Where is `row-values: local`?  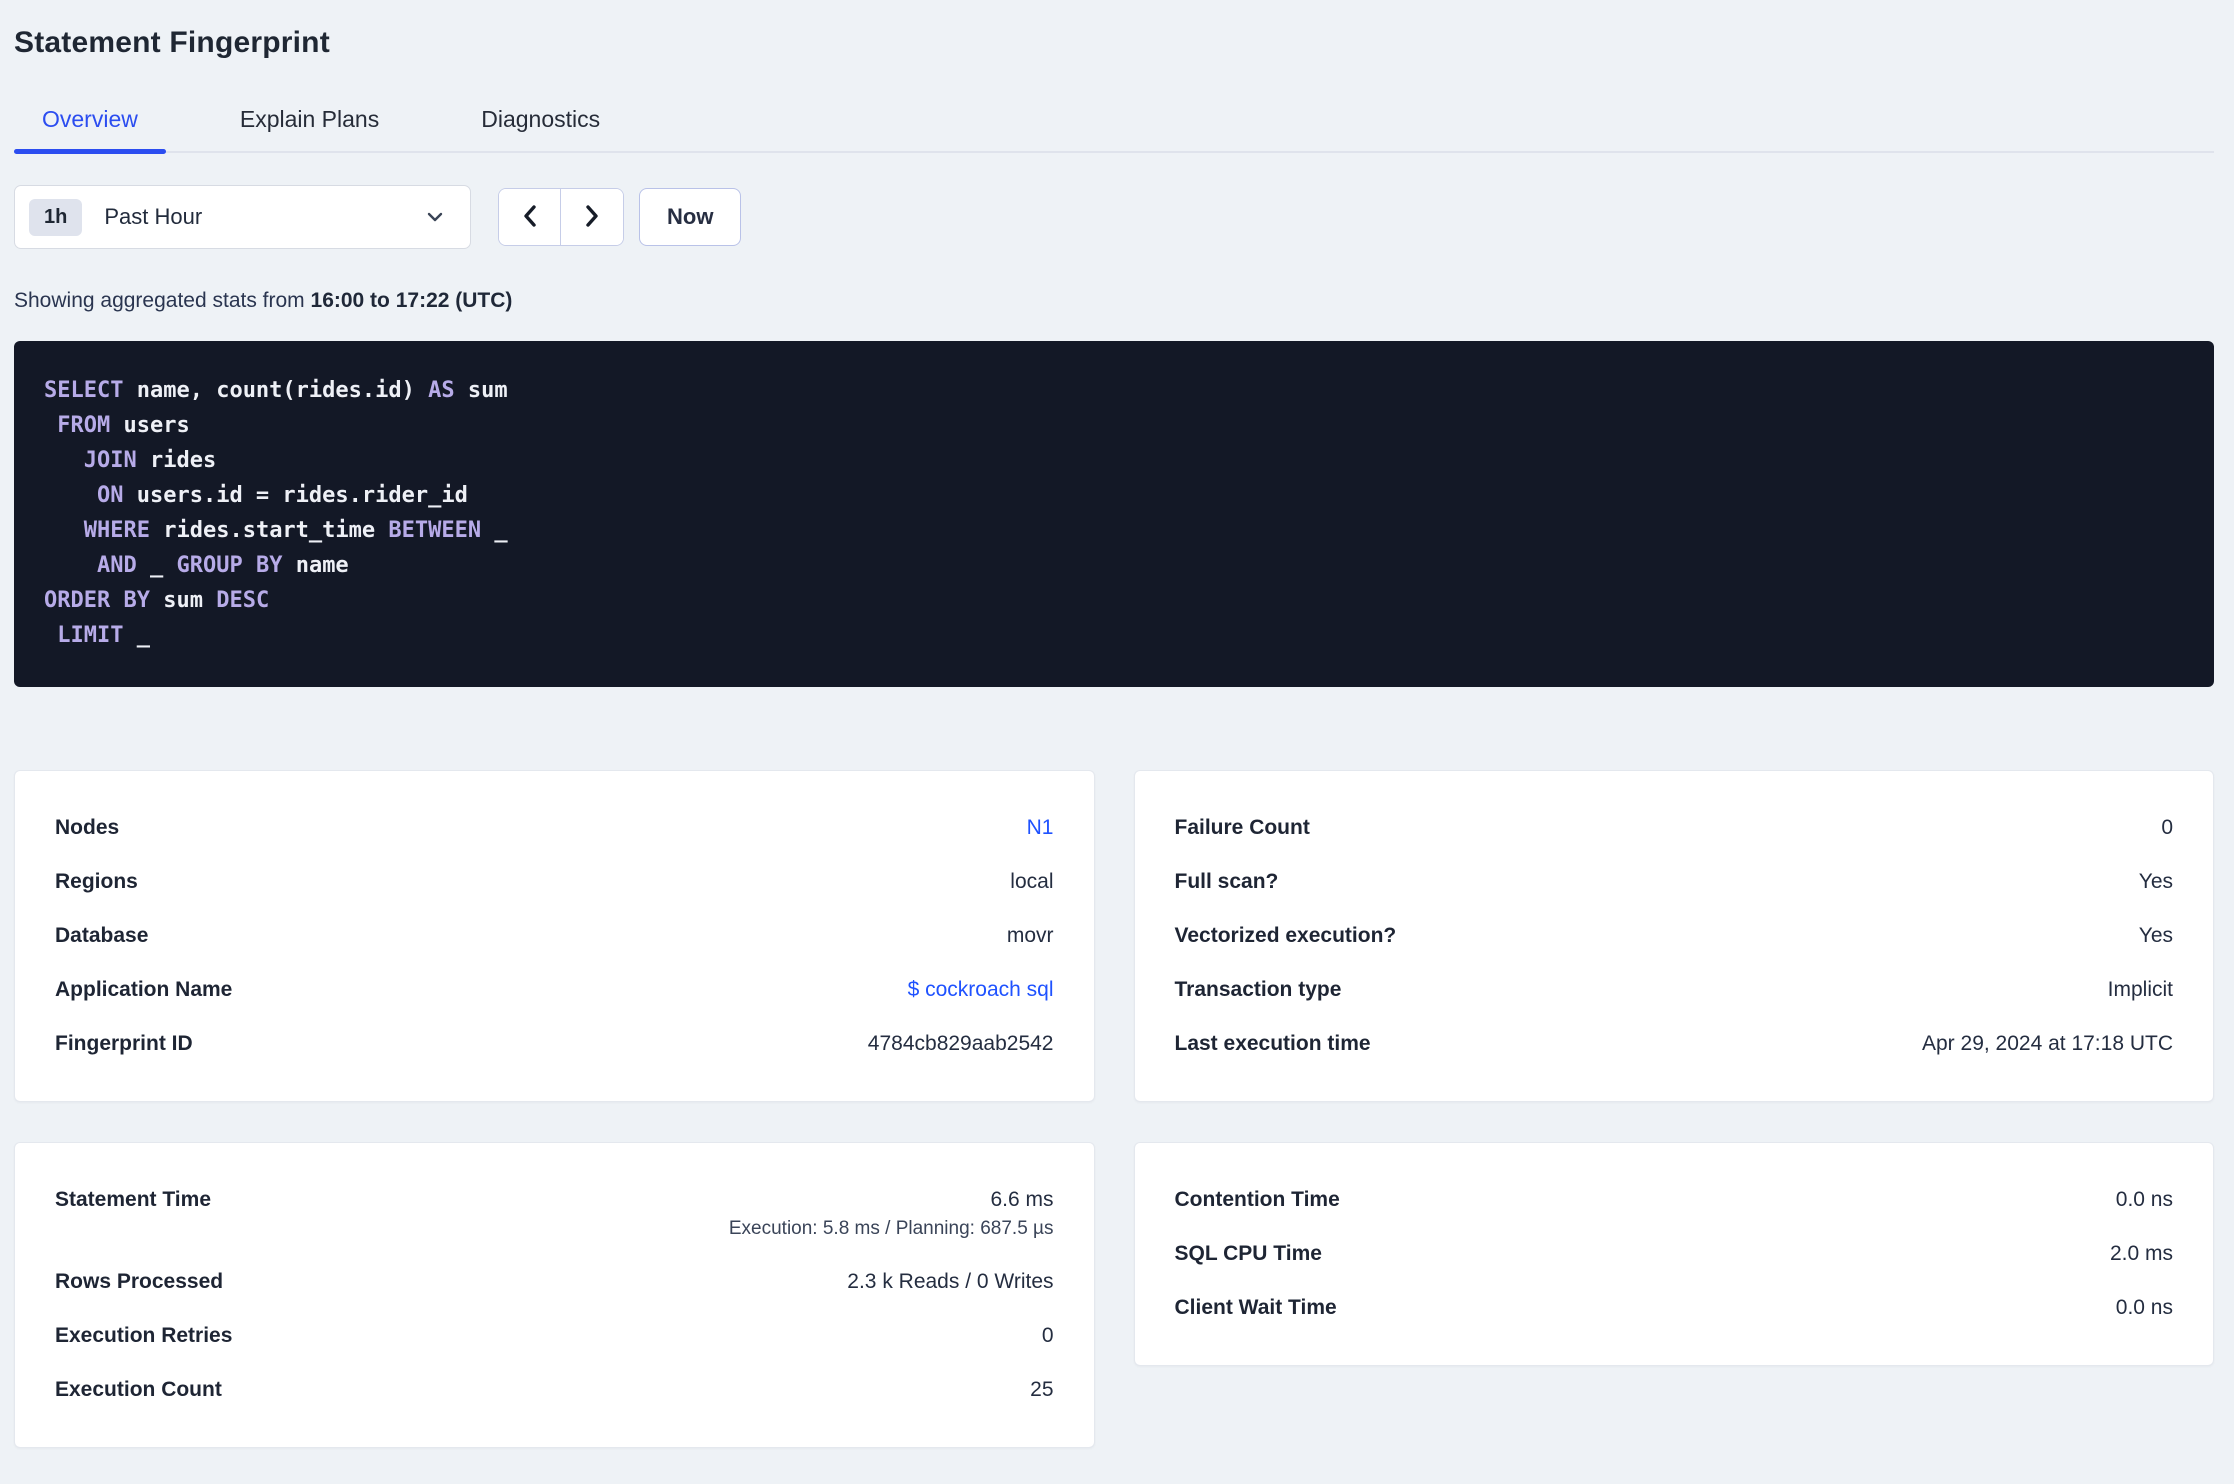 row-values: local is located at coordinates (1031, 882).